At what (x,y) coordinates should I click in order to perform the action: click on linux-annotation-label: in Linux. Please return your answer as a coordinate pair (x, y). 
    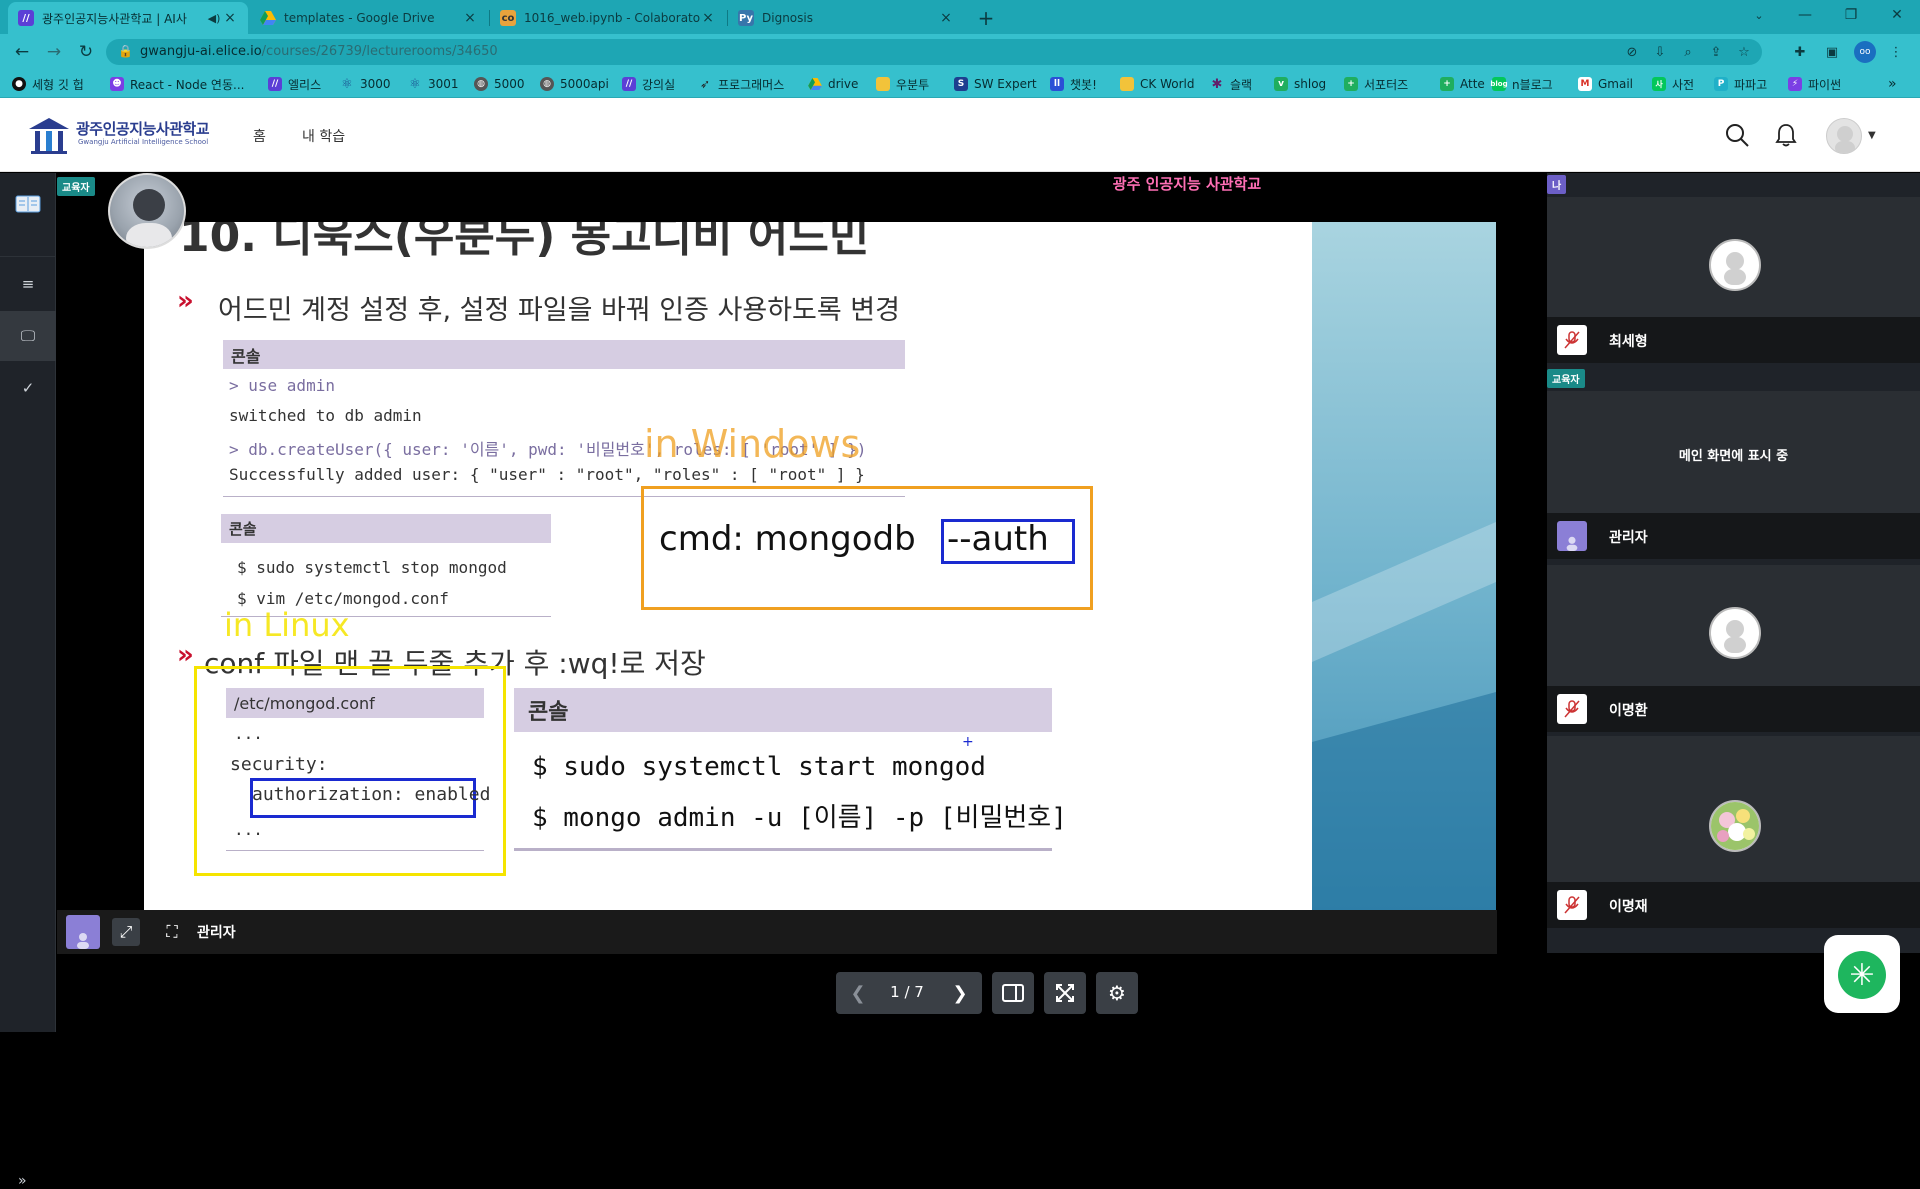
    Looking at the image, I should click on (287, 625).